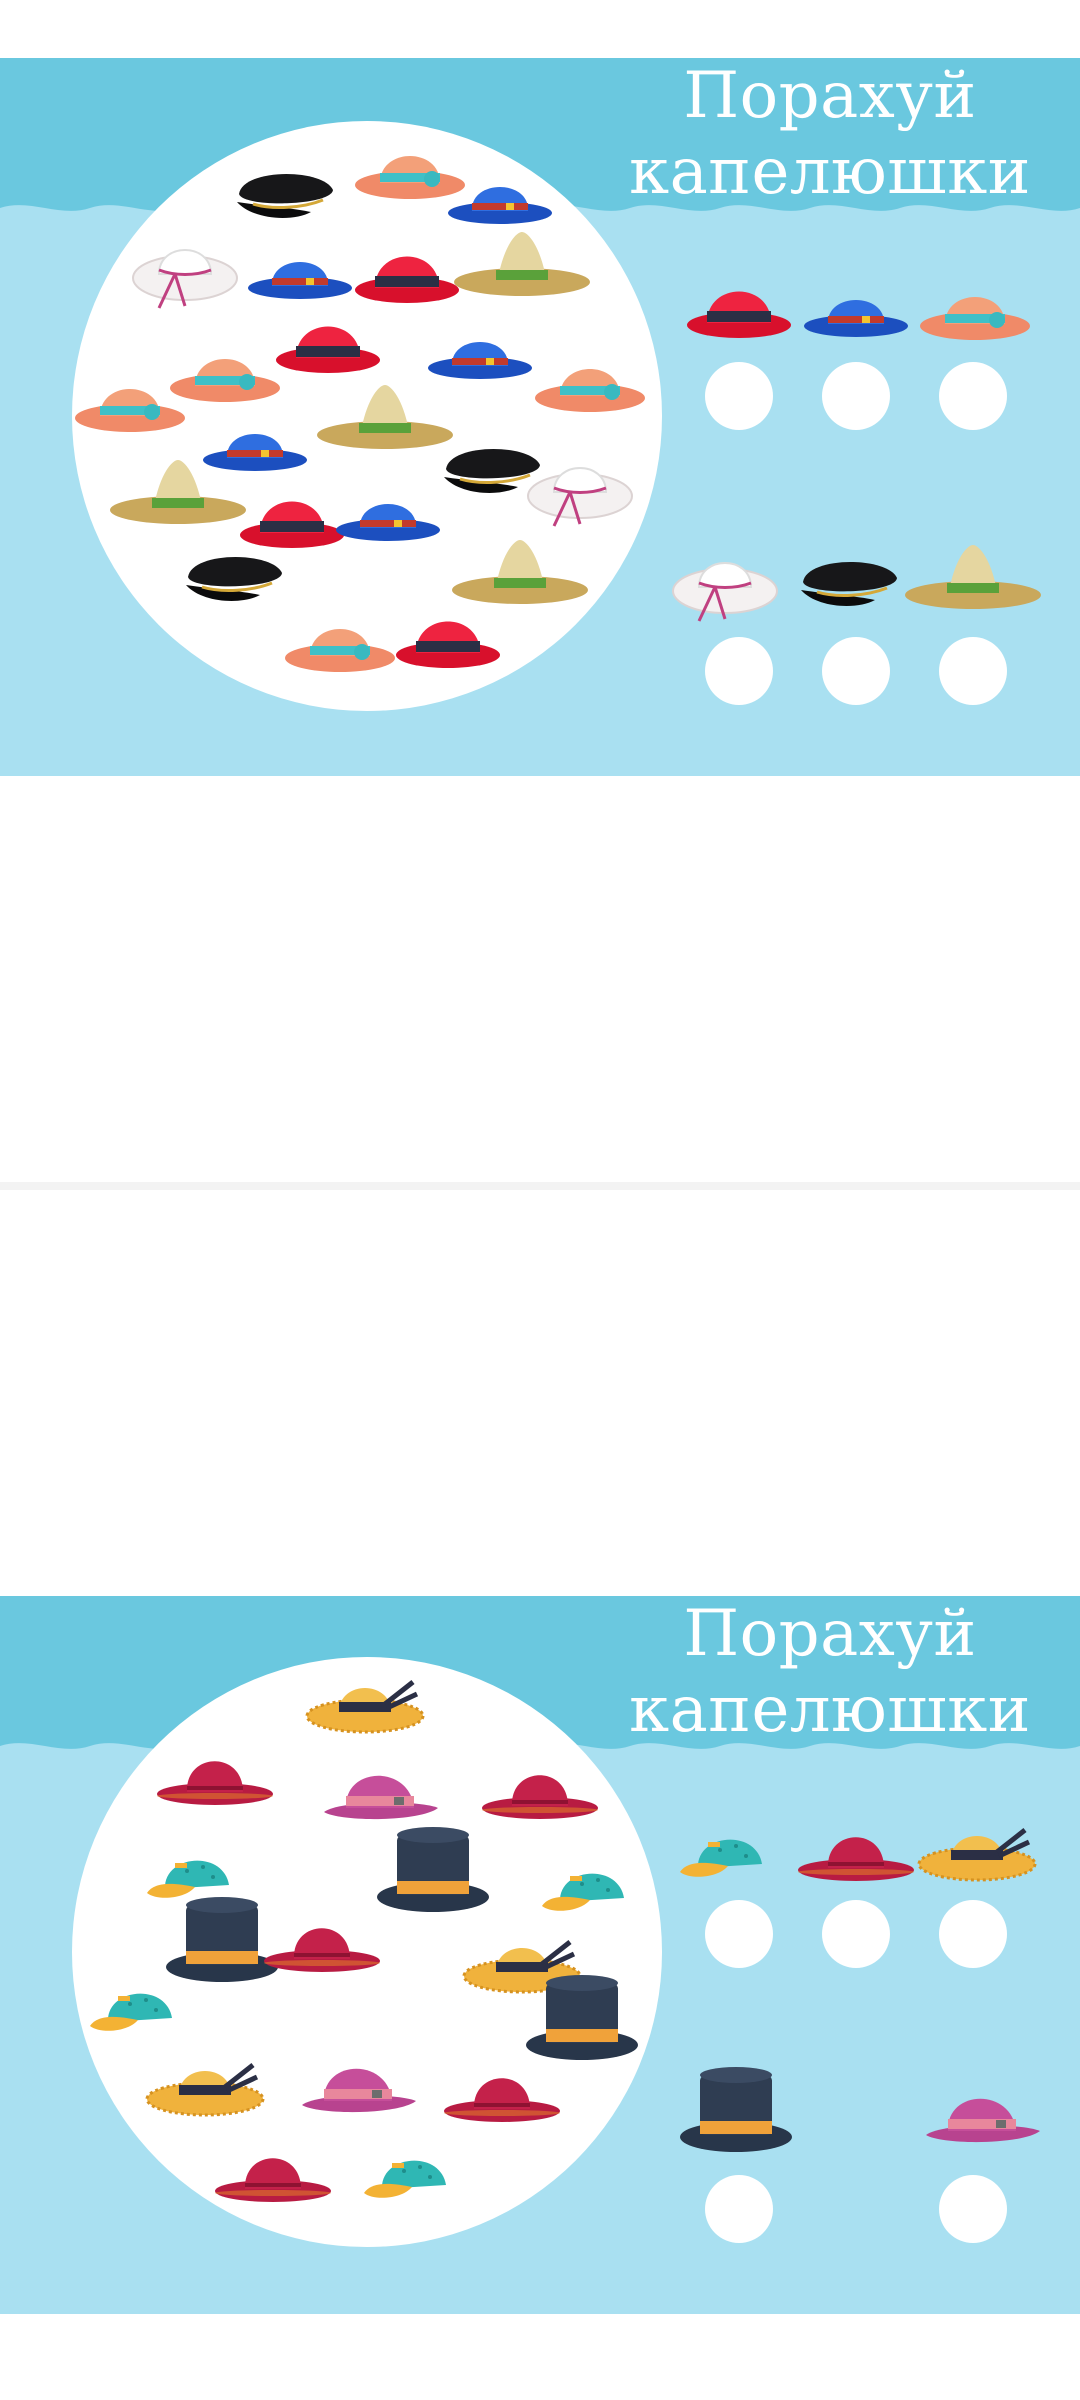  Describe the element at coordinates (540, 1186) in the screenshot. I see `page-divider` at that location.